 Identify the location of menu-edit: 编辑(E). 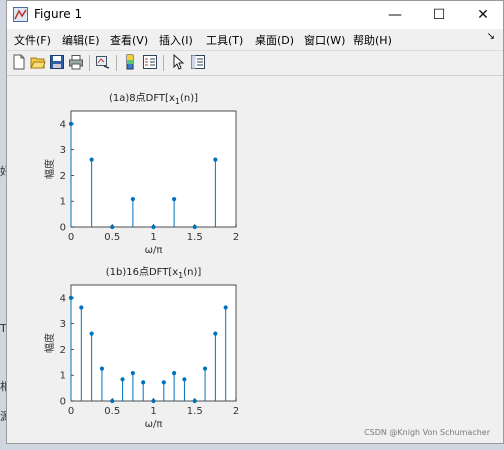
(81, 40).